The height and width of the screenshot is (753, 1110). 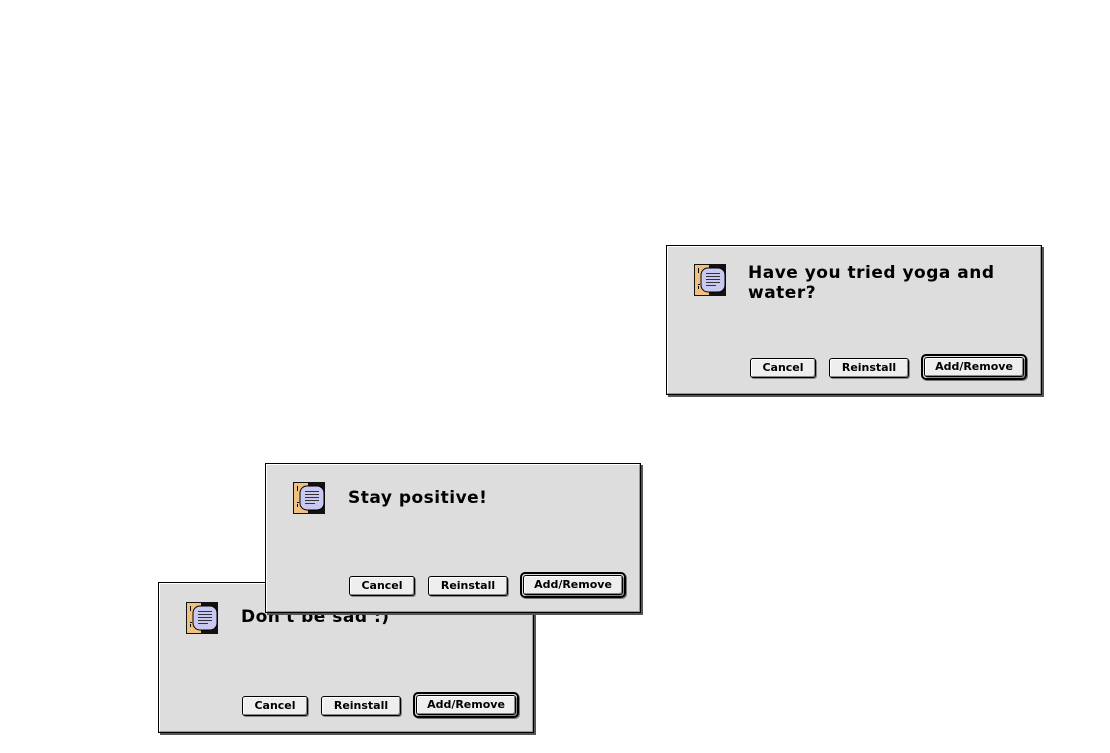 What do you see at coordinates (871, 283) in the screenshot?
I see `alert-message: Have you tried yoga and water?` at bounding box center [871, 283].